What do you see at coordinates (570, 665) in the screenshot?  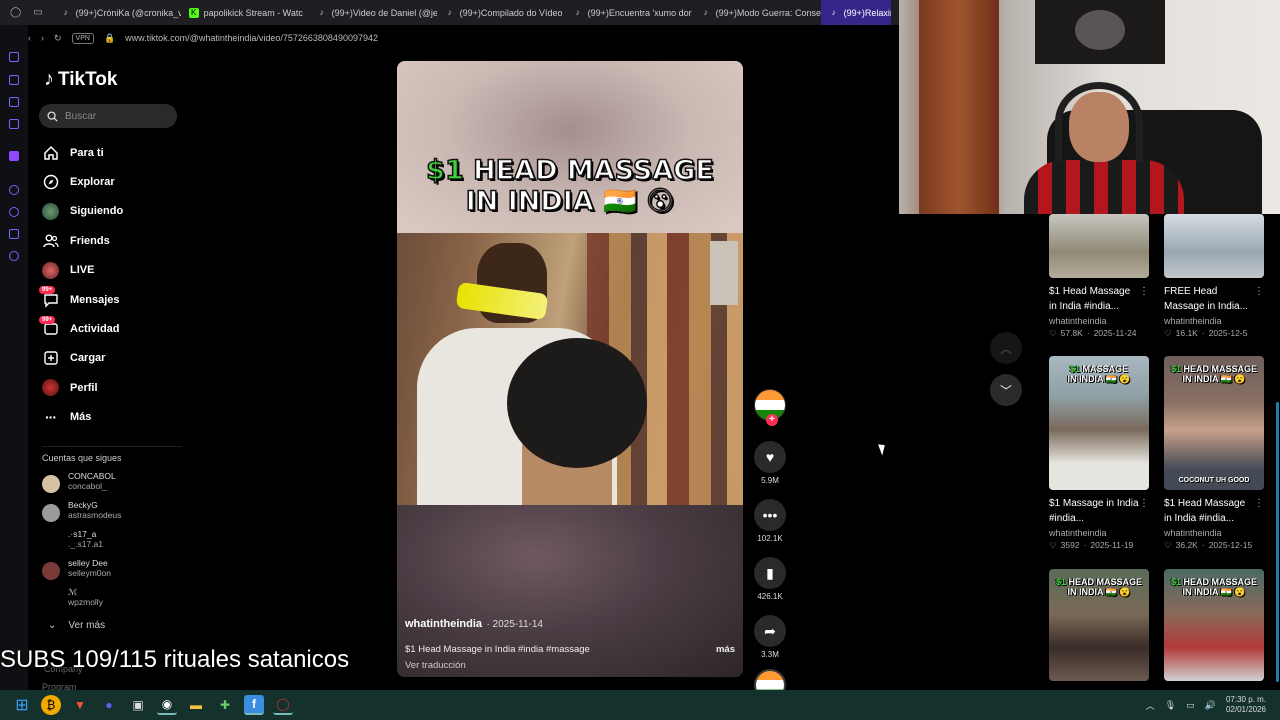 I see `translate-link: Ver traducción` at bounding box center [570, 665].